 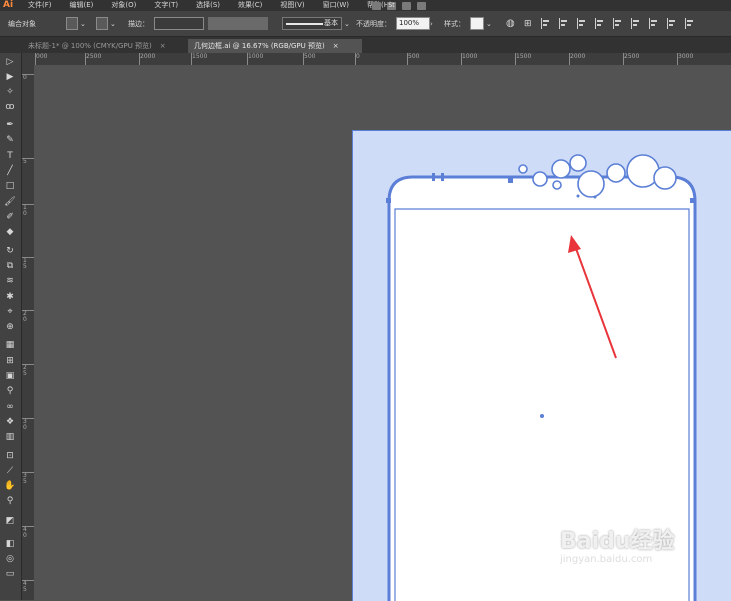 What do you see at coordinates (10, 171) in the screenshot?
I see `line-tool-icon: ╱` at bounding box center [10, 171].